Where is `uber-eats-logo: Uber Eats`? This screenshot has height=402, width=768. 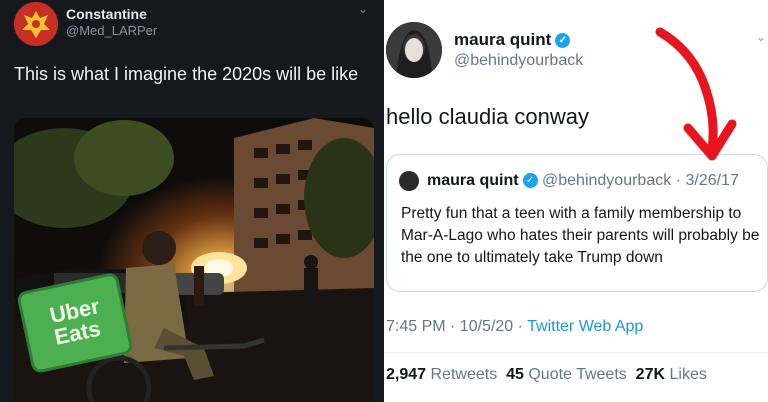
uber-eats-logo: Uber Eats is located at coordinates (77, 321).